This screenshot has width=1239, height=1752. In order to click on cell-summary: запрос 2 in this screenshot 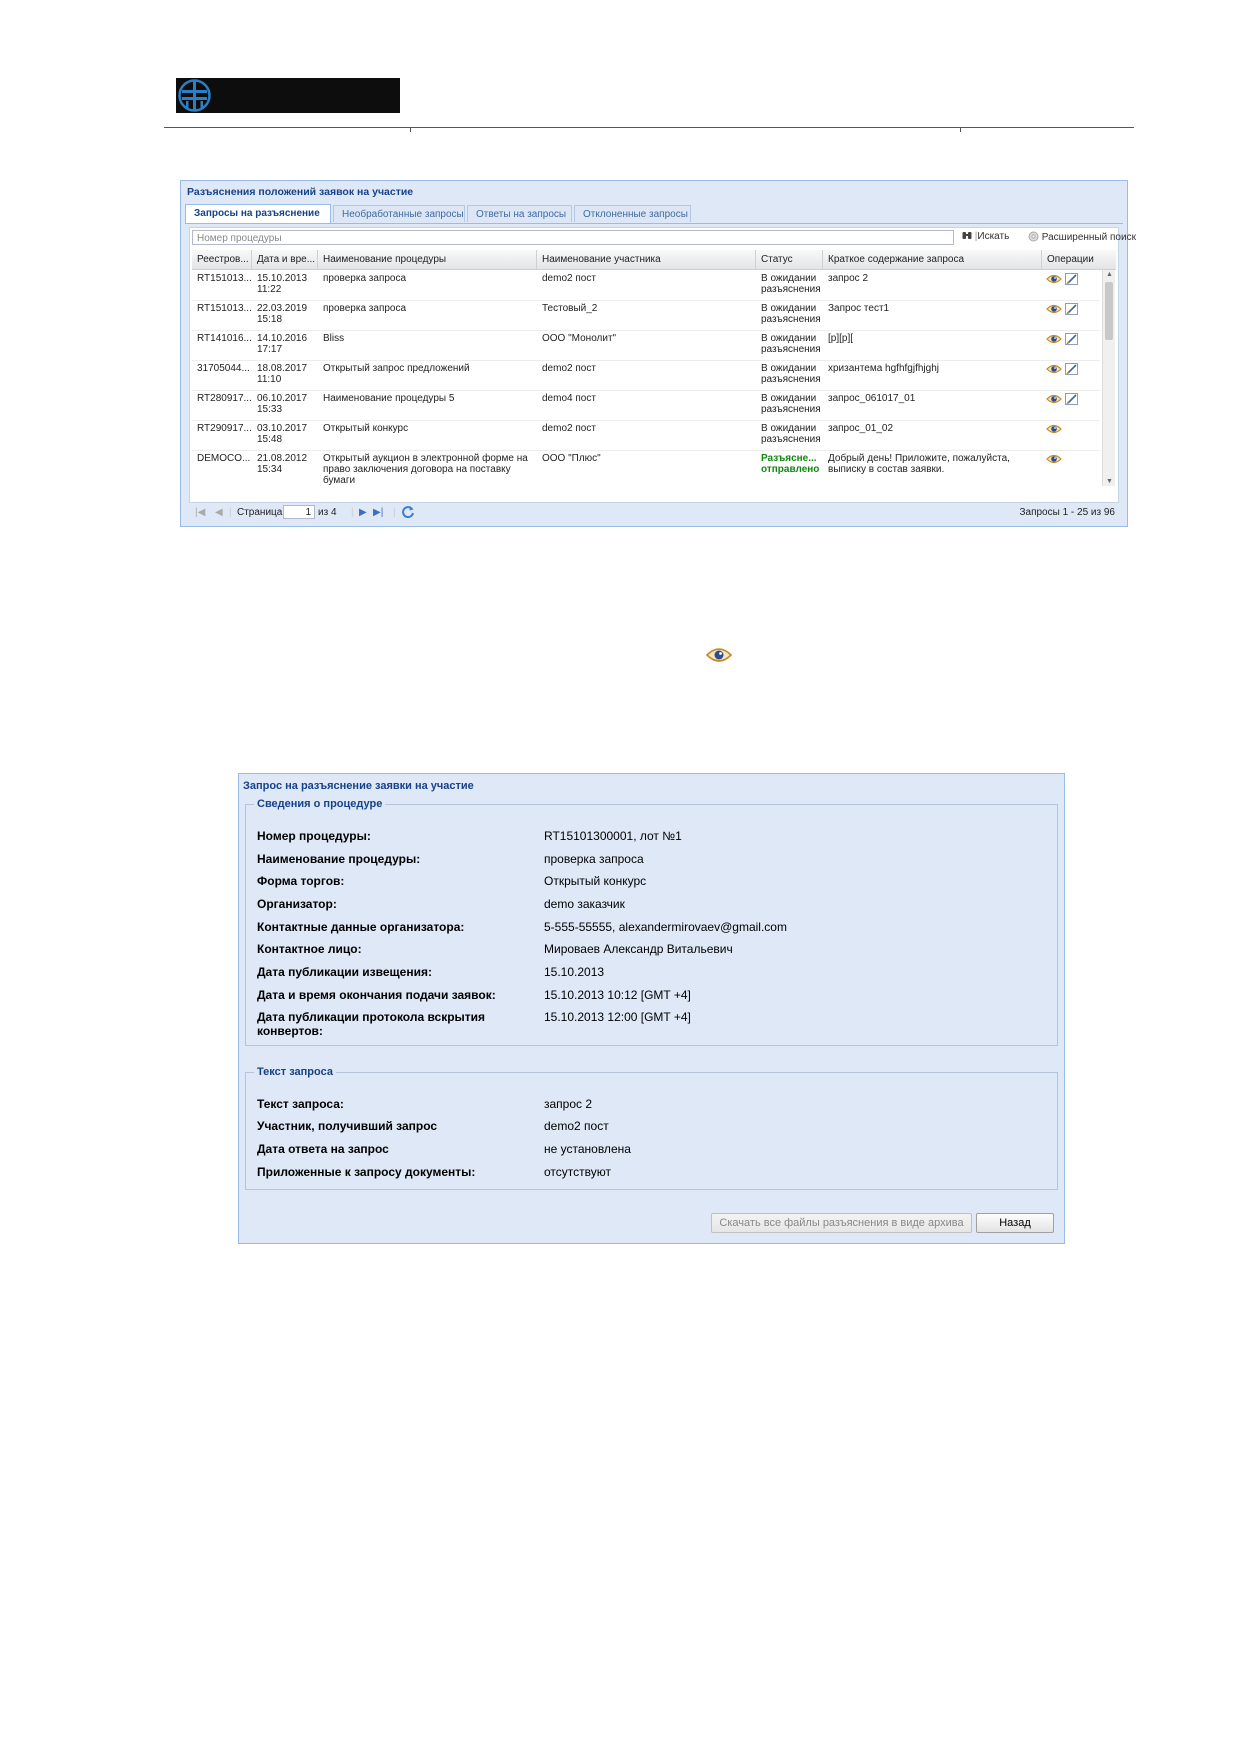, I will do `click(848, 278)`.